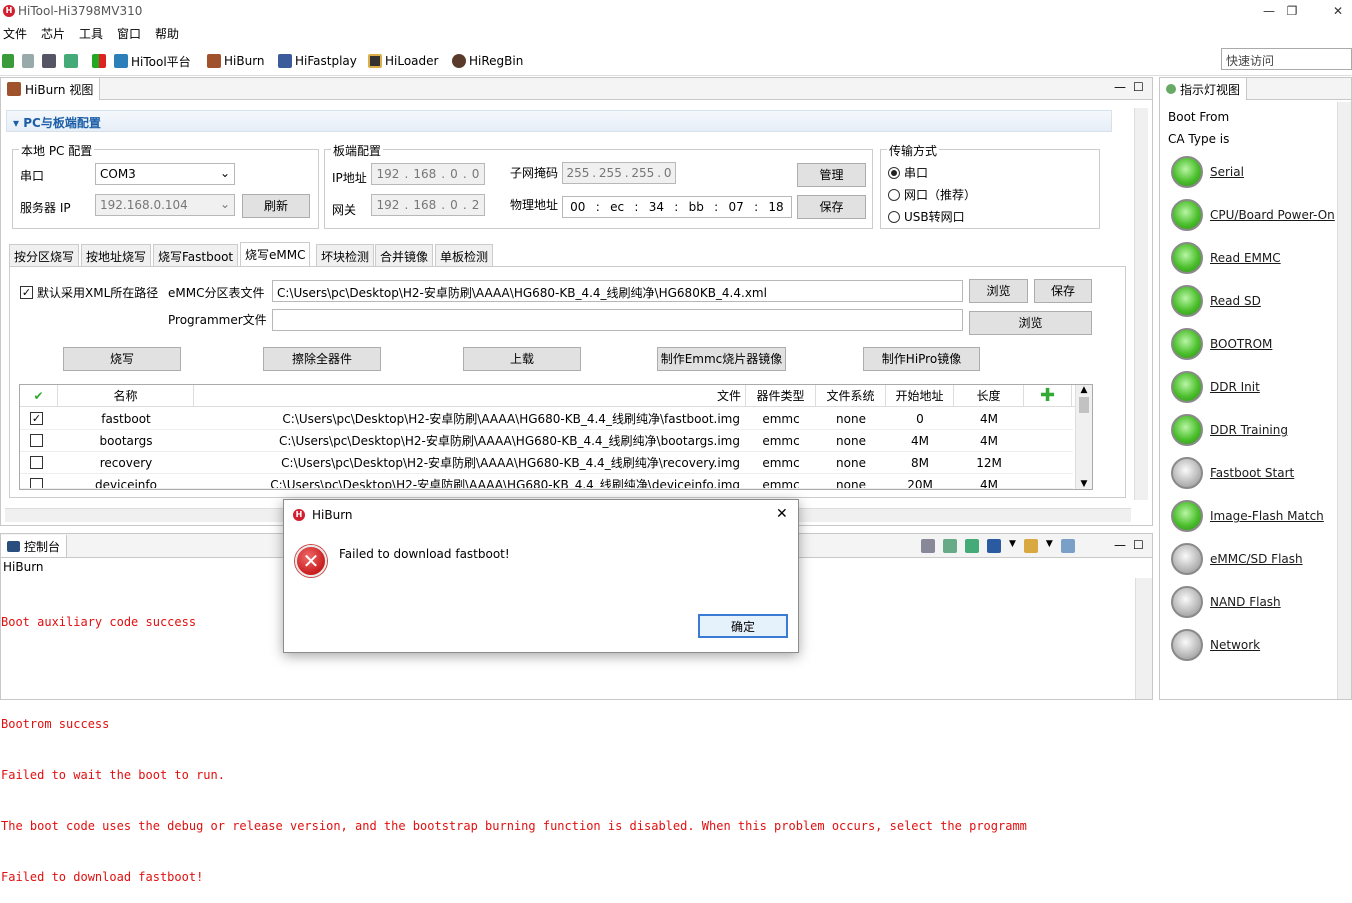 This screenshot has height=903, width=1352. Describe the element at coordinates (39, 396) in the screenshot. I see `check-all-icon: ✔` at that location.